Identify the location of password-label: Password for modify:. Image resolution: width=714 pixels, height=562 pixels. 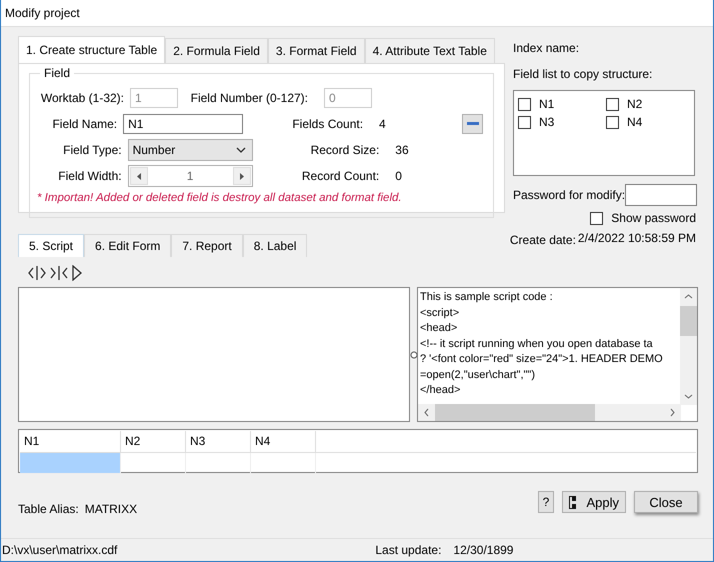
(569, 195).